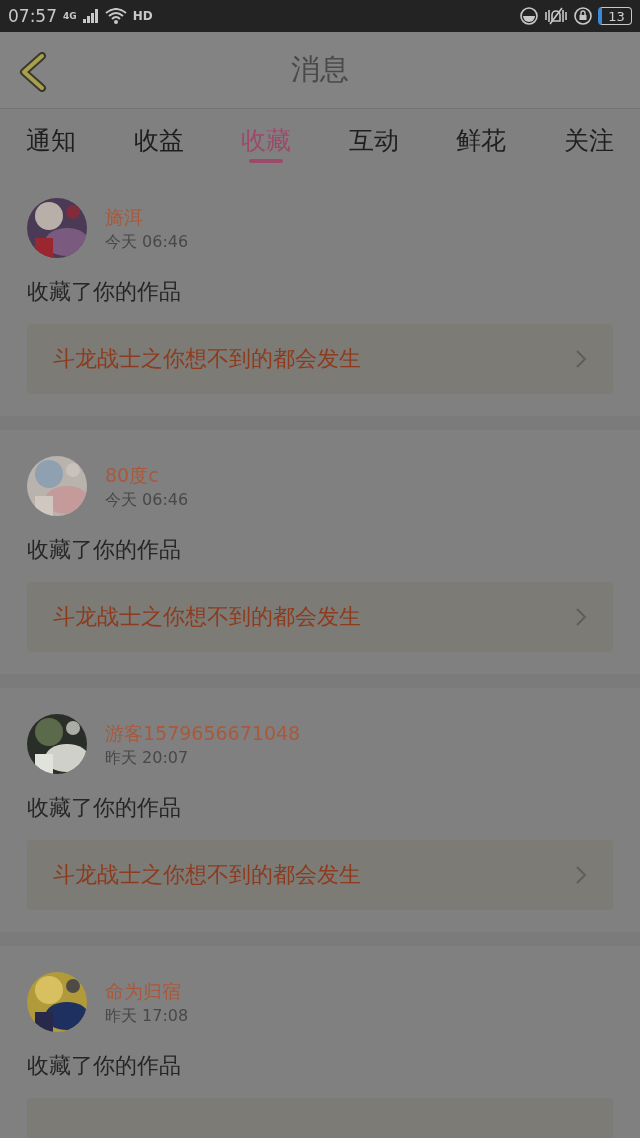 Image resolution: width=640 pixels, height=1138 pixels. I want to click on tab: 关注, so click(588, 140).